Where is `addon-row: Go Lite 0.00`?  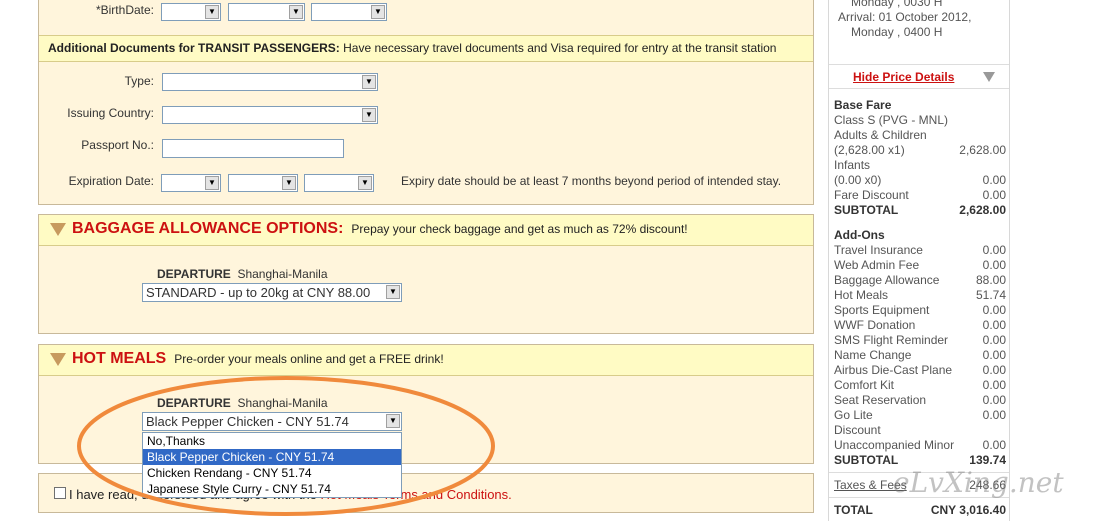
addon-row: Go Lite 0.00 is located at coordinates (920, 415).